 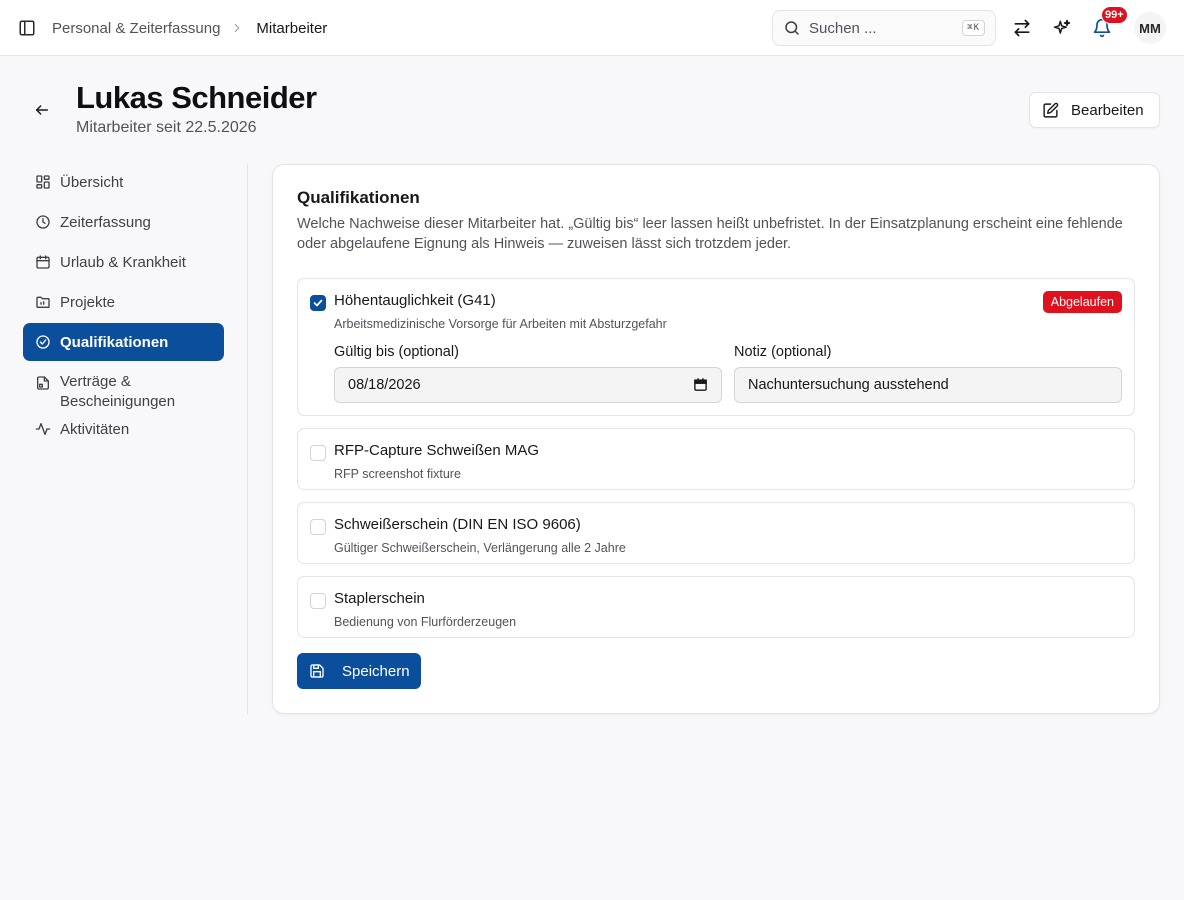 I want to click on edit-button: Bearbeiten, so click(x=1094, y=110).